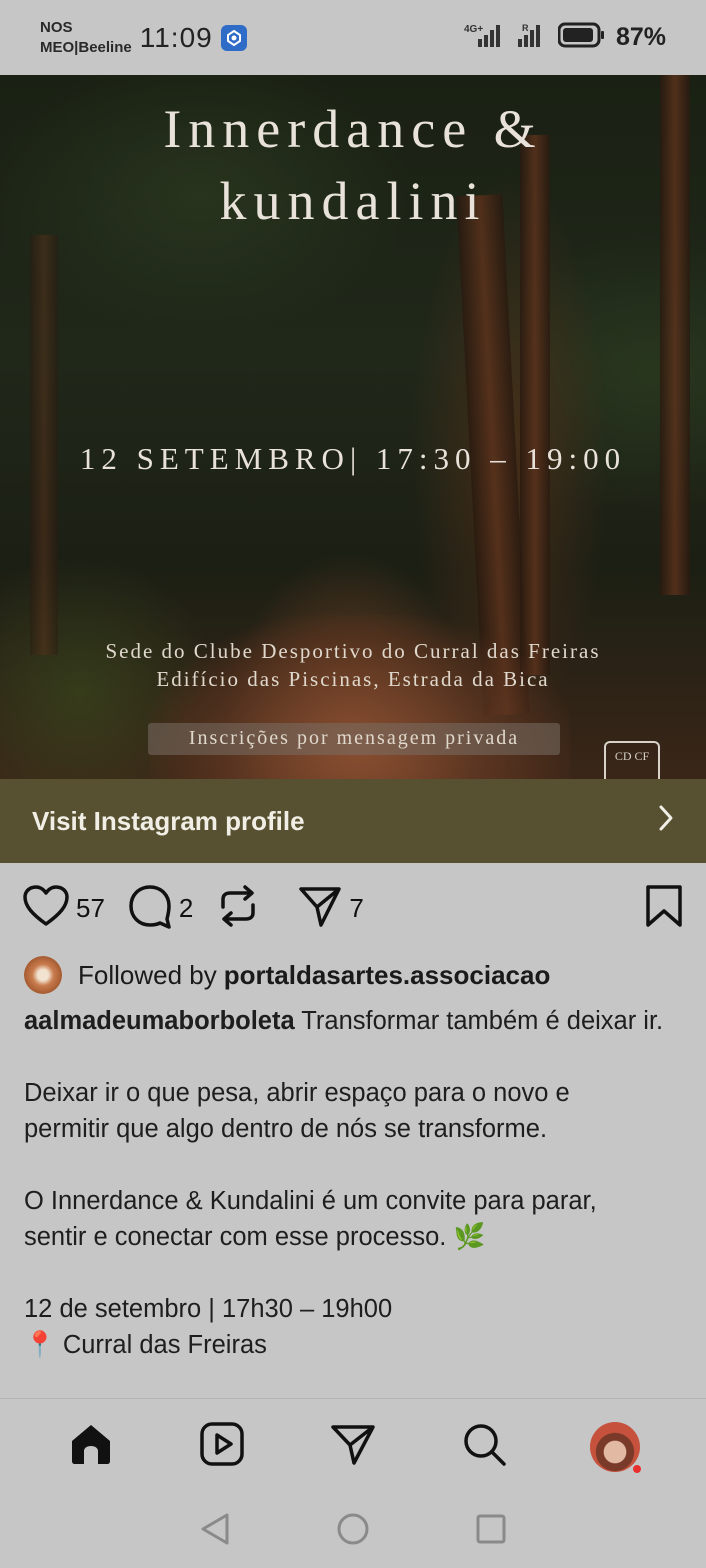 The width and height of the screenshot is (706, 1568). I want to click on comment-action: 2, so click(160, 908).